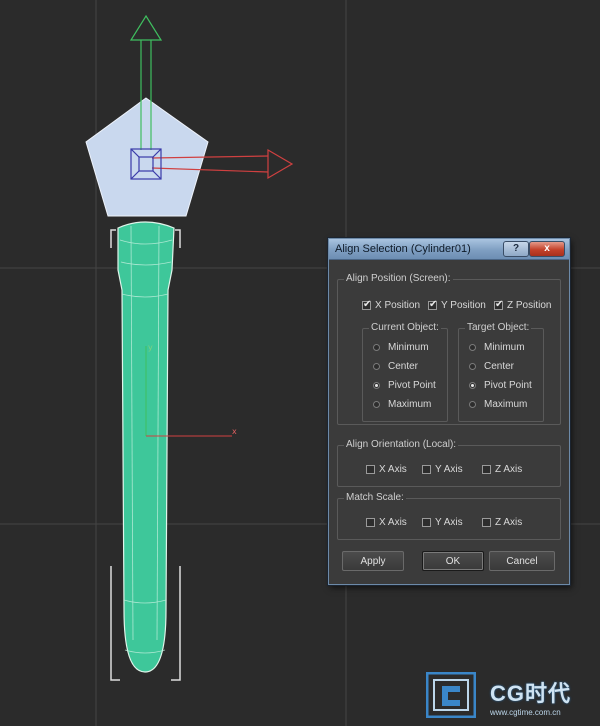 This screenshot has width=600, height=726. Describe the element at coordinates (376, 366) in the screenshot. I see `current-center-radio-icon` at that location.